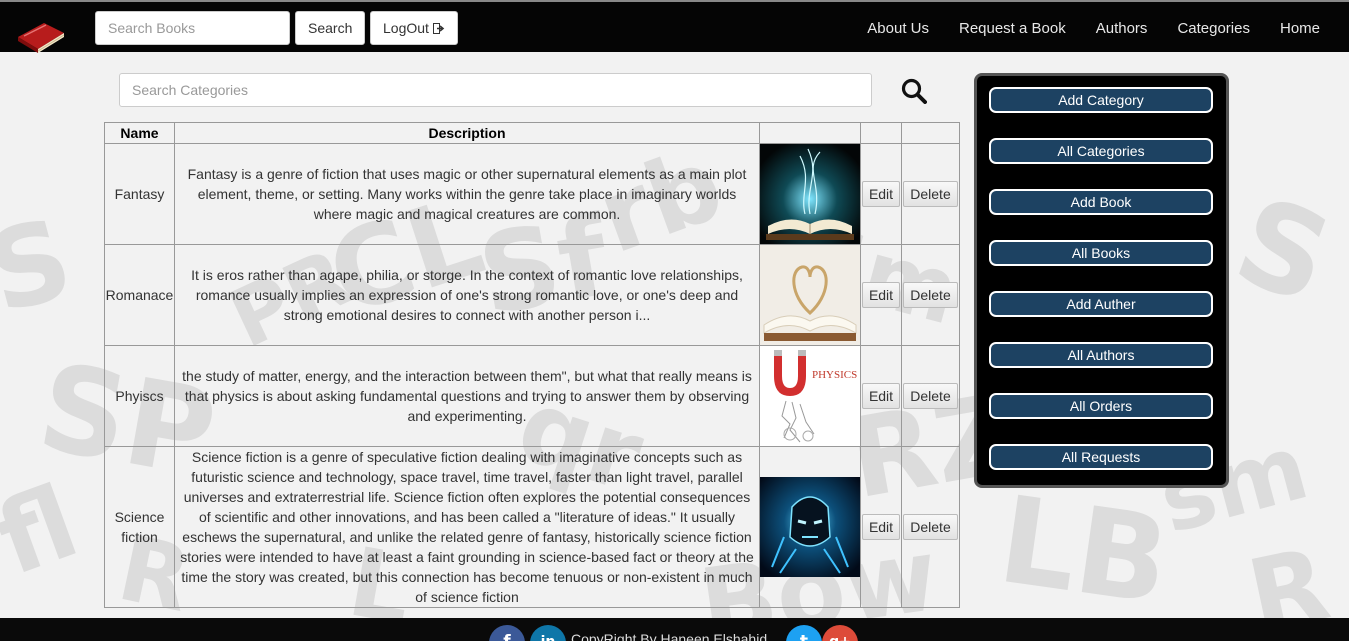  I want to click on add-category-button: Add Category, so click(1101, 100).